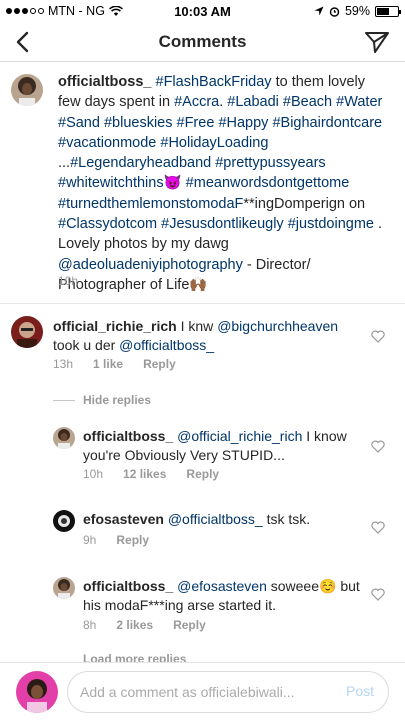 The width and height of the screenshot is (405, 720). I want to click on battery-icon, so click(388, 11).